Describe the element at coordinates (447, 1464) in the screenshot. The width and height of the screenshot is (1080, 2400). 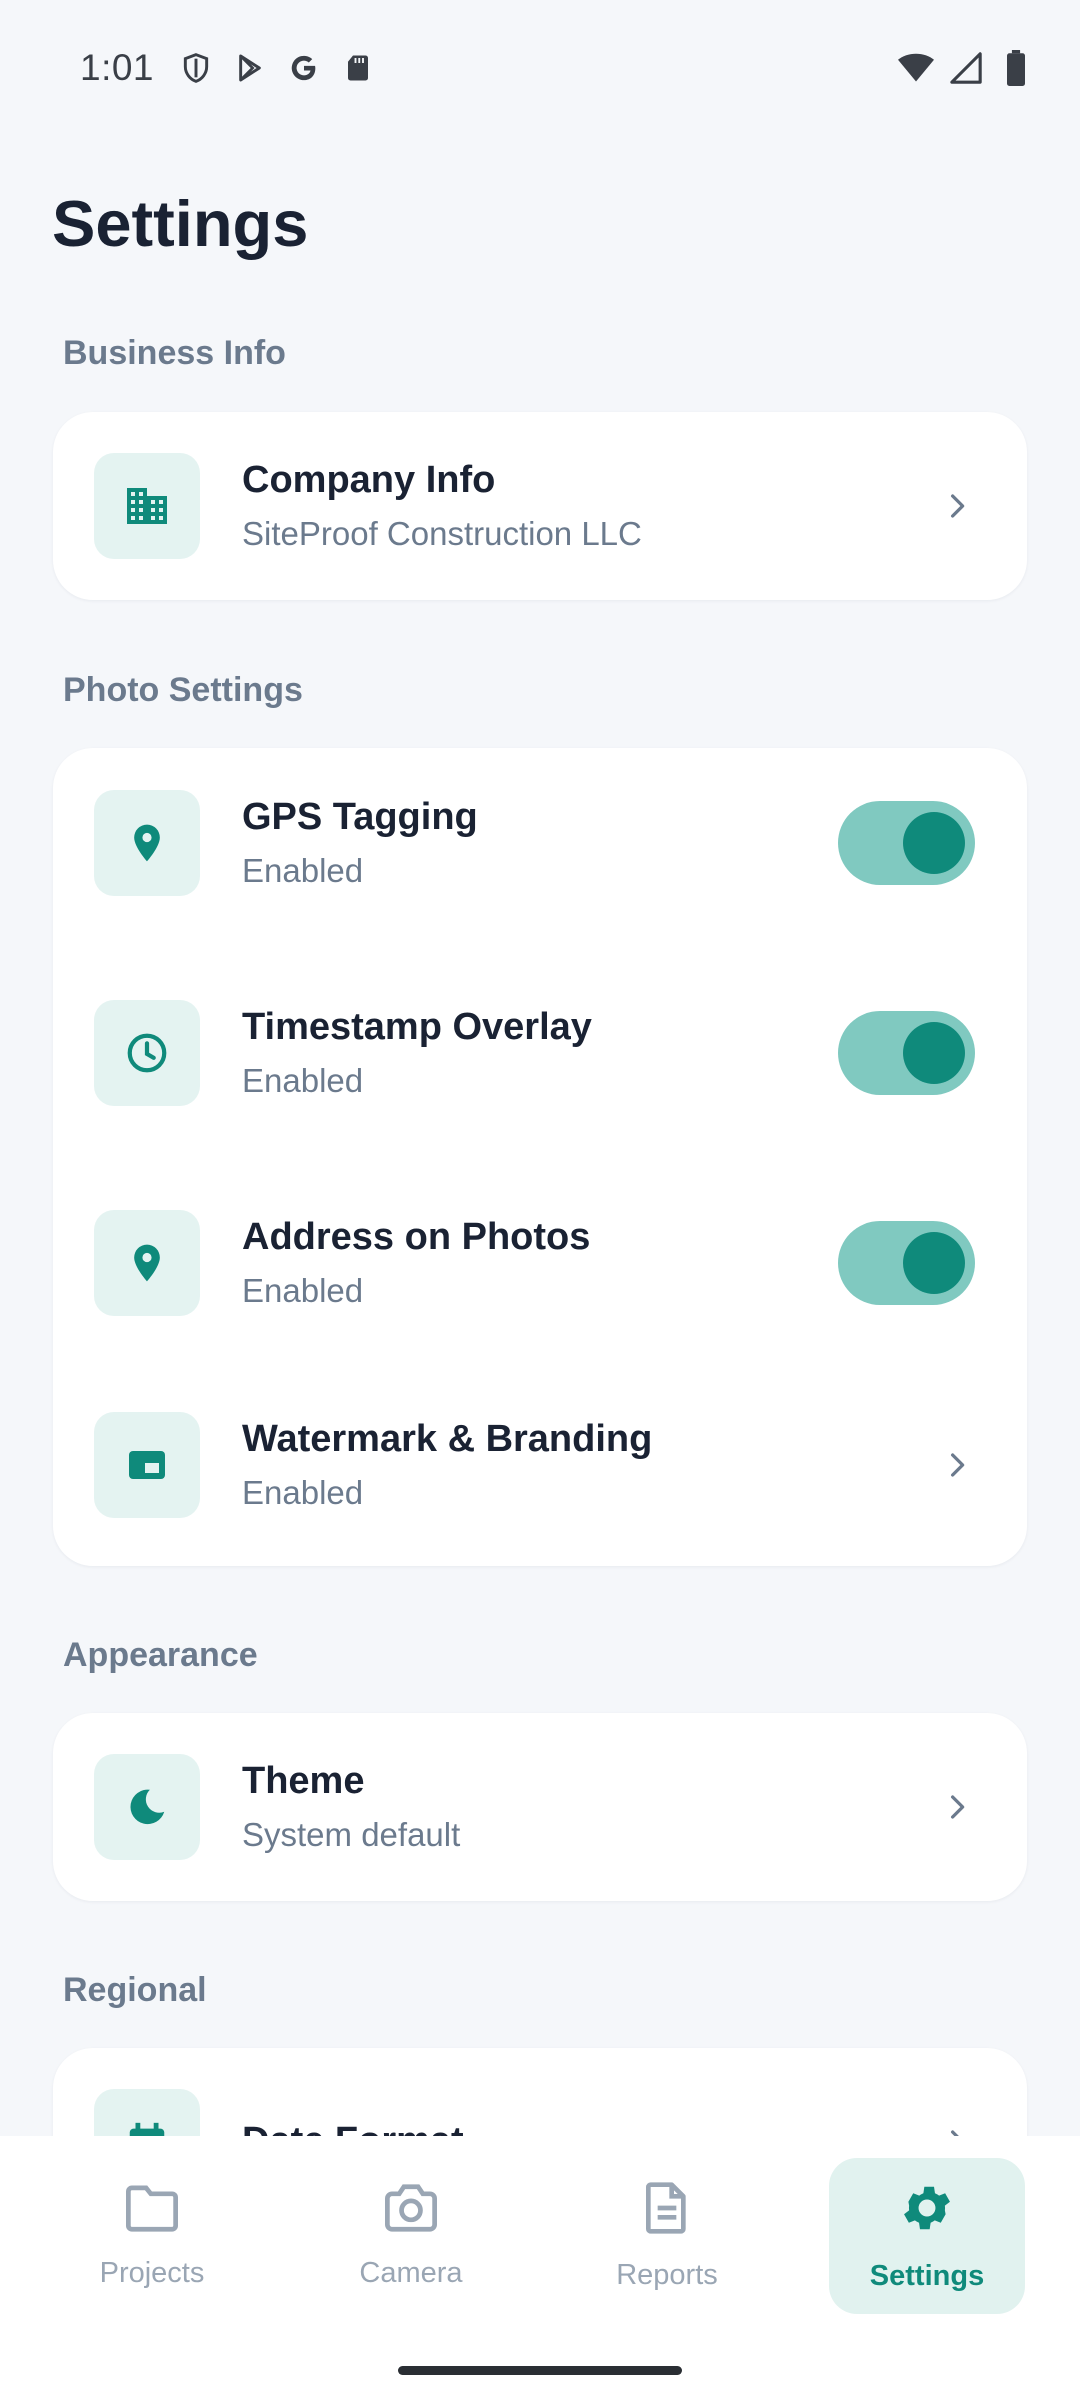
I see `watermark-branding-text: Watermark & Branding Enabled` at that location.